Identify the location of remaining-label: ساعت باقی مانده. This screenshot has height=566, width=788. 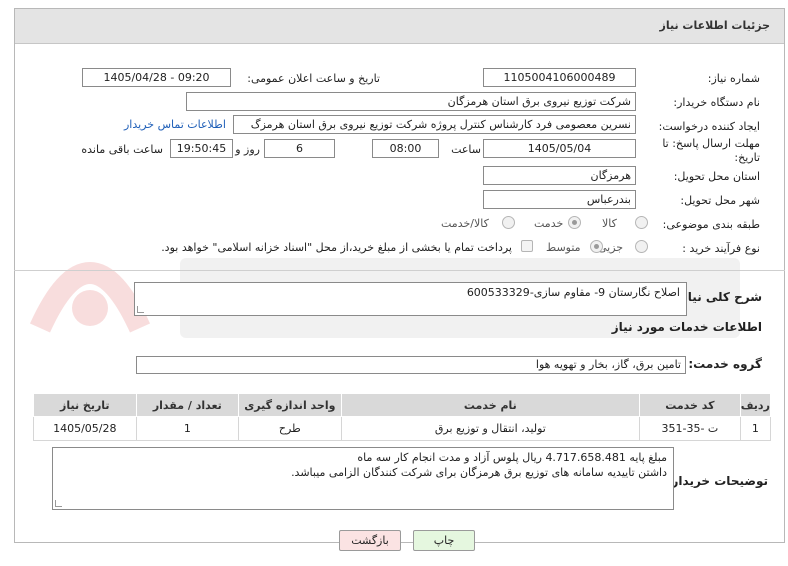
(122, 149).